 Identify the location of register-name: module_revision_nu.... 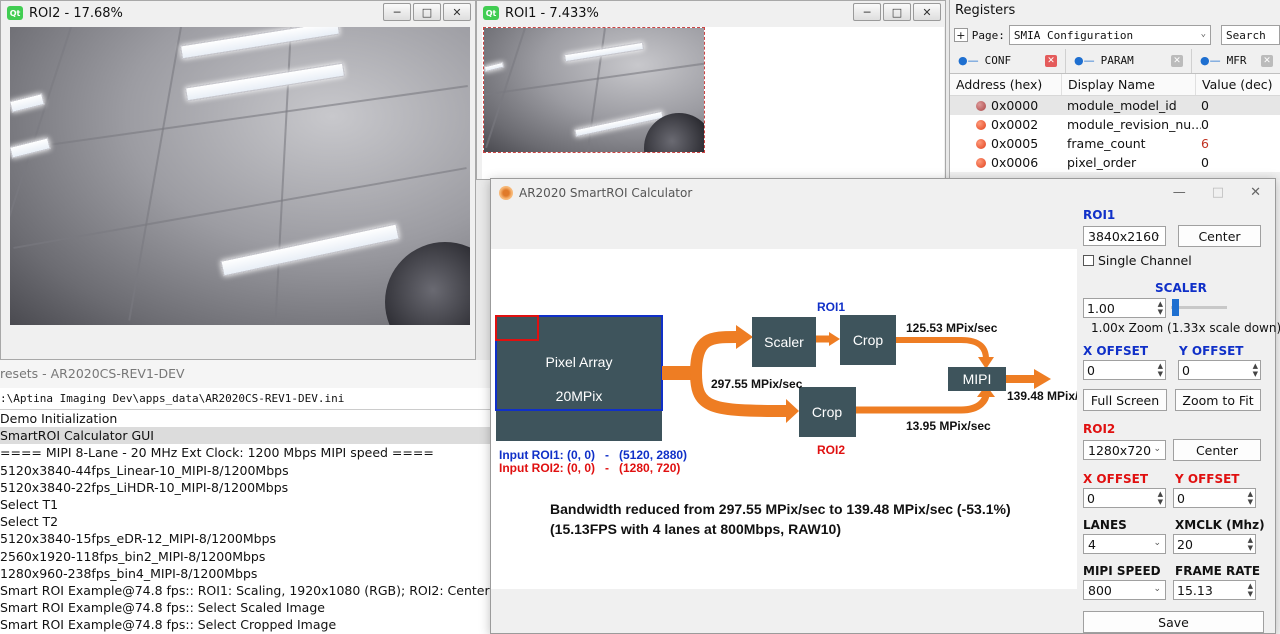
(1134, 124).